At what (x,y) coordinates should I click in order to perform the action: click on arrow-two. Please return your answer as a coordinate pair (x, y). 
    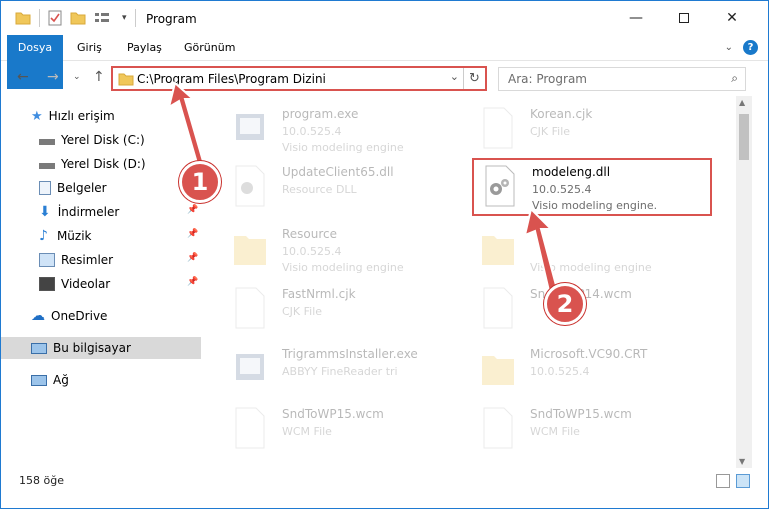
    Looking at the image, I should click on (541, 250).